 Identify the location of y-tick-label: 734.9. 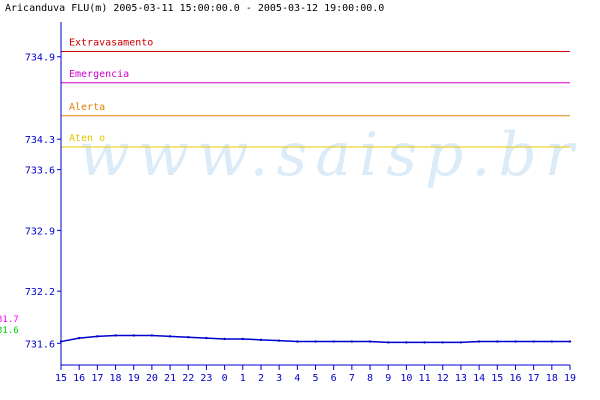
(40, 58).